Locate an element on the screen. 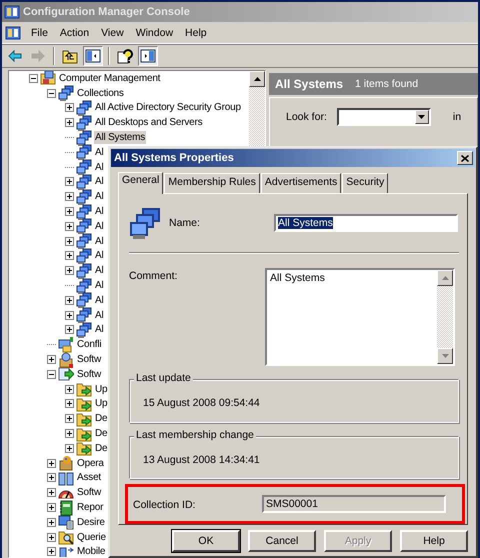 This screenshot has width=480, height=558. tab: General is located at coordinates (141, 183).